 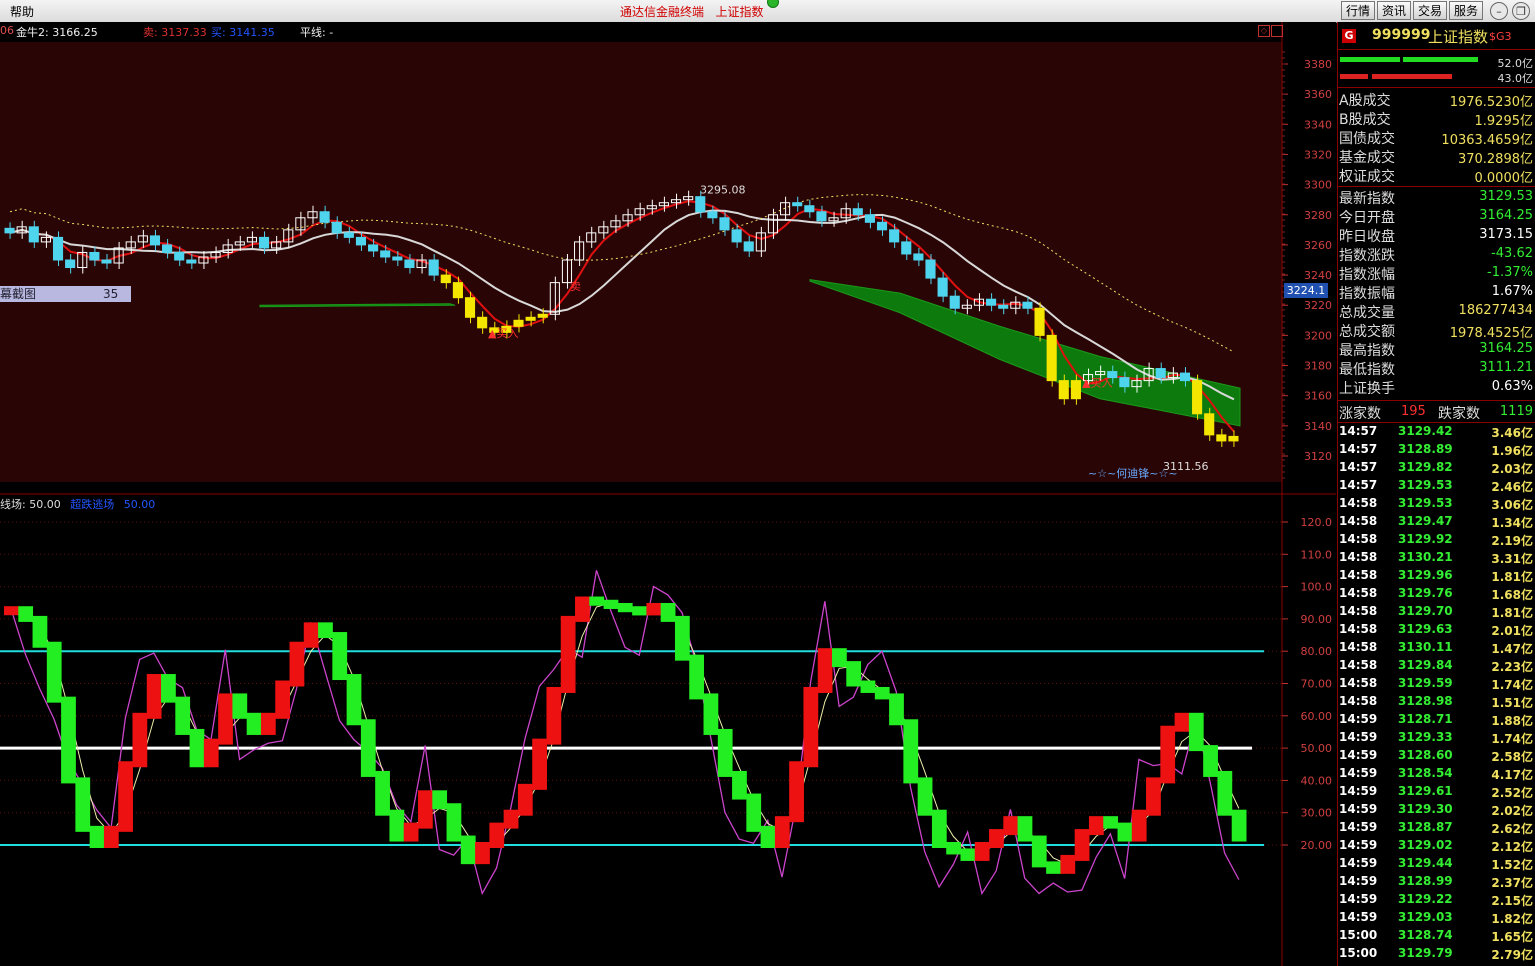 I want to click on volume-value: 1976.5230亿, so click(x=1491, y=102).